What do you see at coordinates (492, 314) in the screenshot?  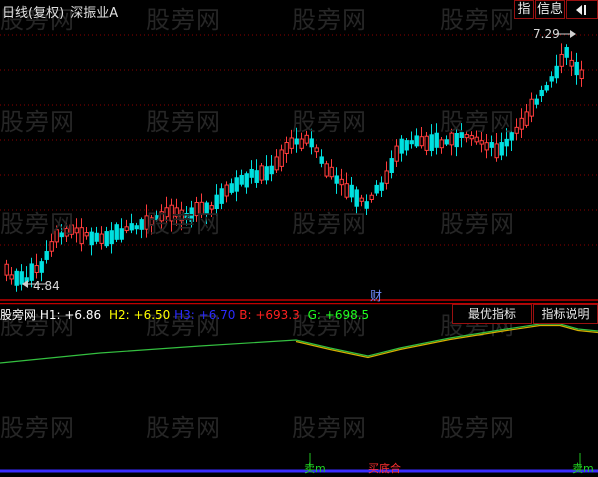 I see `best-indicator-button: 最优指标` at bounding box center [492, 314].